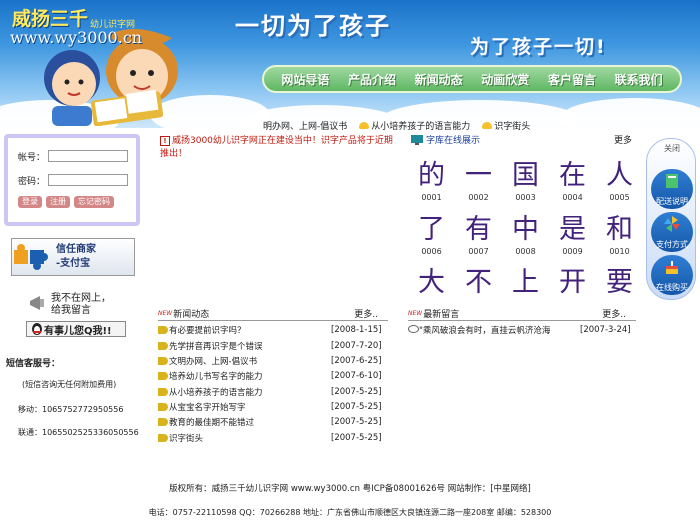  Describe the element at coordinates (31, 257) in the screenshot. I see `puzzle-icon` at that location.